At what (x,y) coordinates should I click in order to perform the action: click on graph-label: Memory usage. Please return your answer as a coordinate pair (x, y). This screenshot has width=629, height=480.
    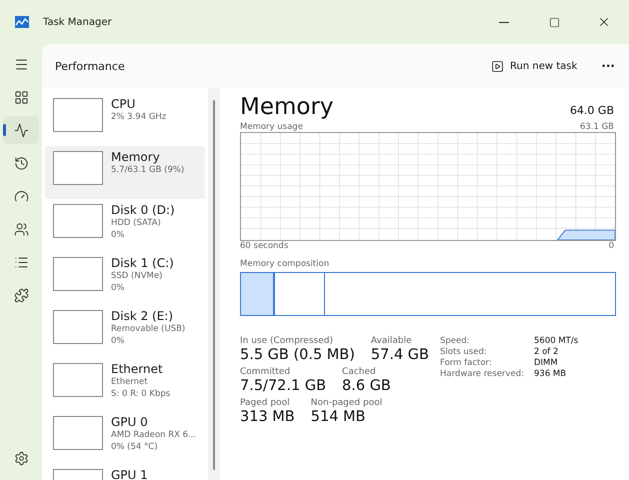
    Looking at the image, I should click on (271, 127).